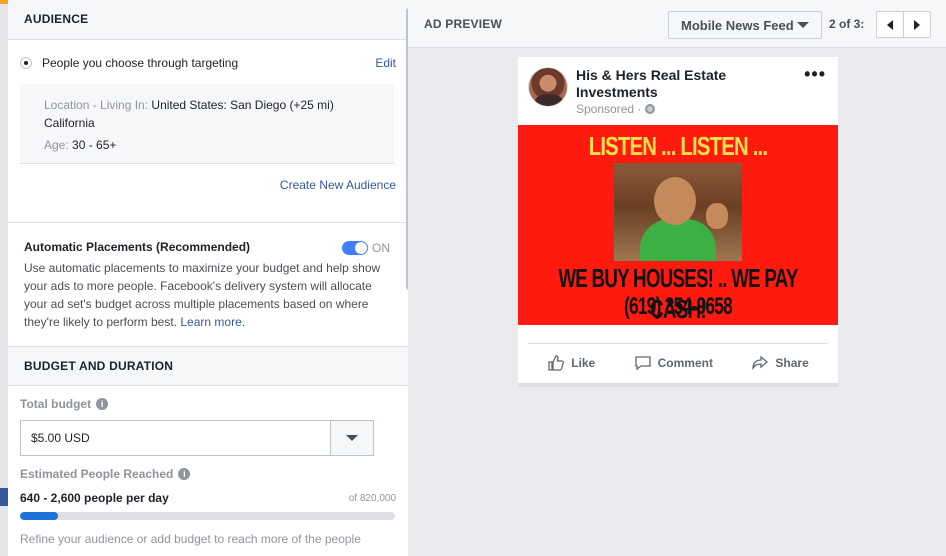 Image resolution: width=946 pixels, height=556 pixels. What do you see at coordinates (175, 438) in the screenshot?
I see `total-budget-input` at bounding box center [175, 438].